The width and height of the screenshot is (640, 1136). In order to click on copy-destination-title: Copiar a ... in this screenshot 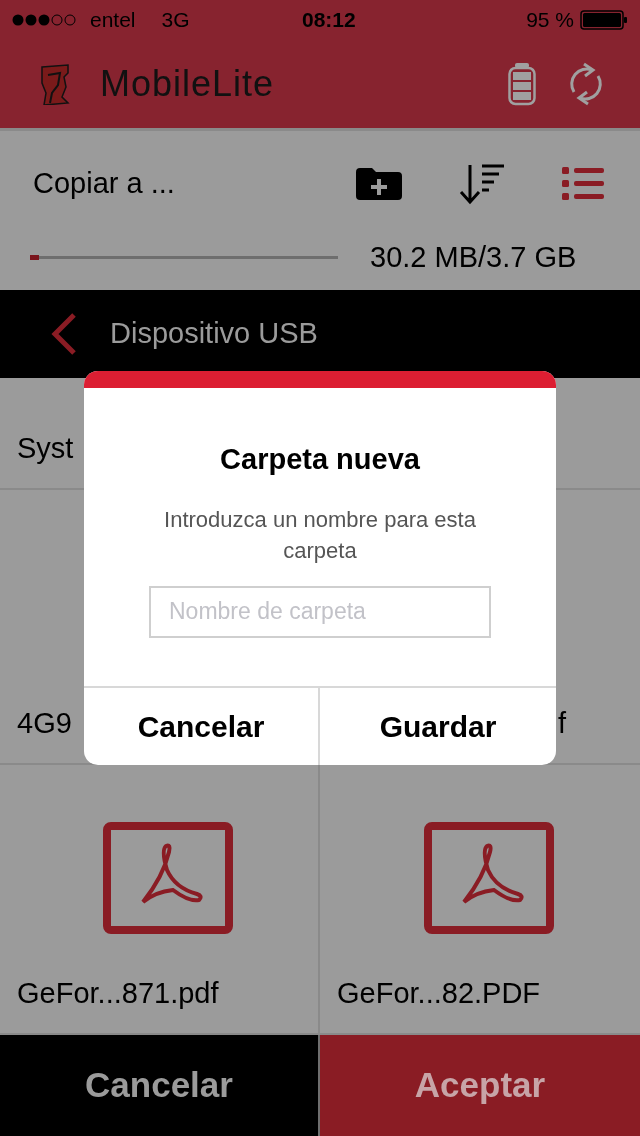, I will do `click(104, 183)`.